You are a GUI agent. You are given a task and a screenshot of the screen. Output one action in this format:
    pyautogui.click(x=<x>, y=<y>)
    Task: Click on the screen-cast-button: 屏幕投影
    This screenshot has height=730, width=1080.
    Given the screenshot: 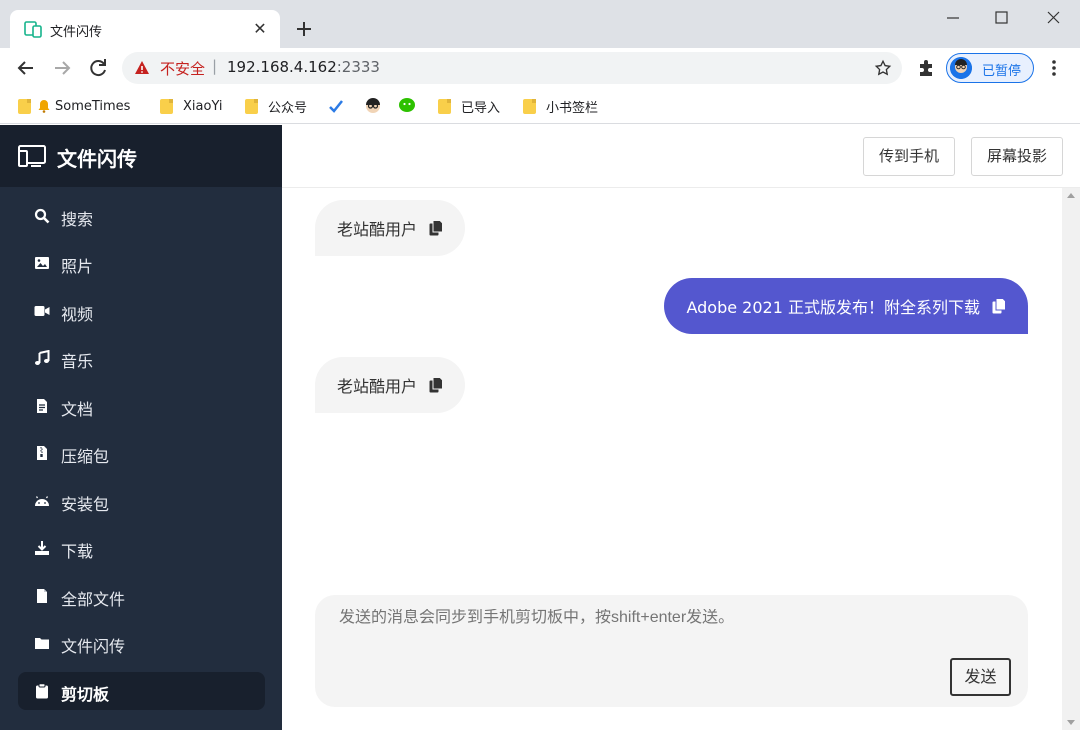 What is the action you would take?
    pyautogui.click(x=1017, y=156)
    